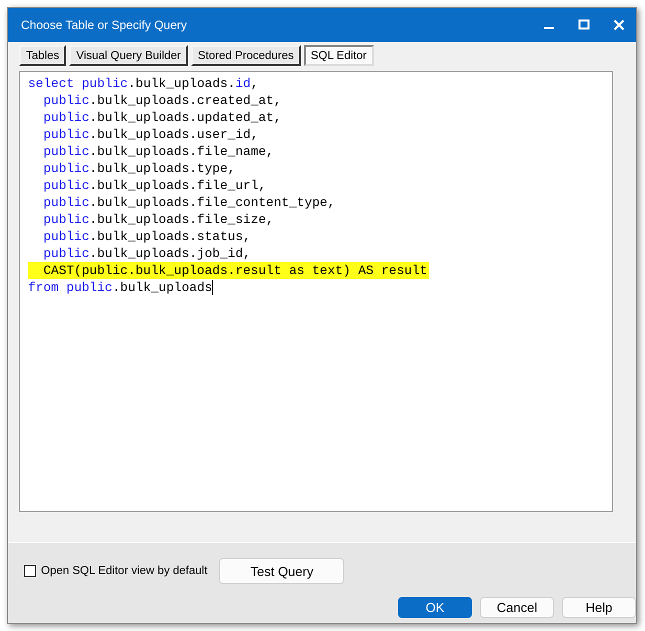 This screenshot has width=645, height=631. Describe the element at coordinates (584, 25) in the screenshot. I see `maximize-icon` at that location.